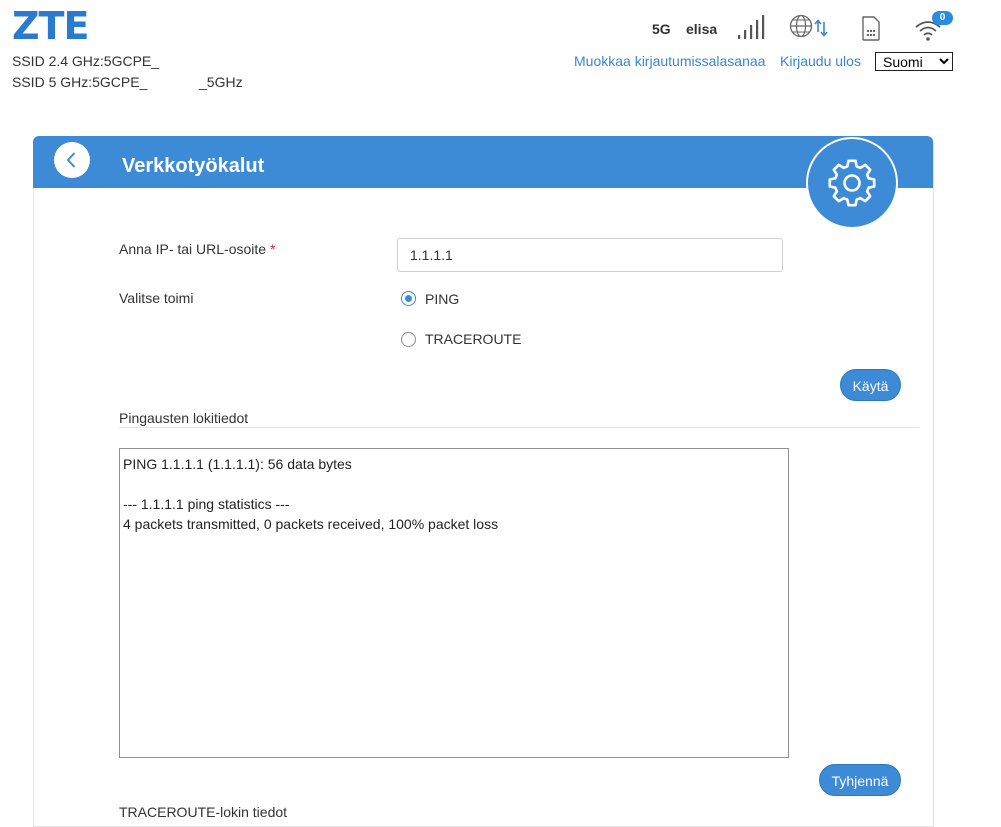 Image resolution: width=1001 pixels, height=827 pixels. I want to click on traceroute-radio-label: TRACEROUTE, so click(473, 339).